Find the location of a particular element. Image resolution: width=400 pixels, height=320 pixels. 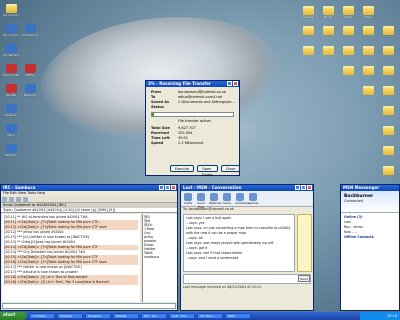

taskbar-button: 7 Folders is located at coordinates (42, 316).